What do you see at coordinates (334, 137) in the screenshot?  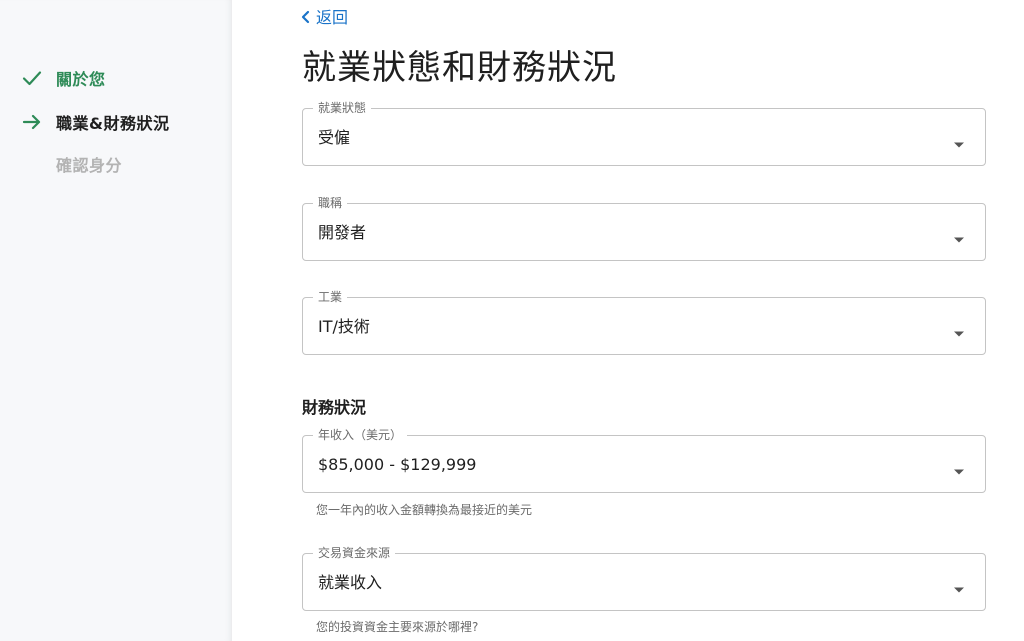 I see `field-value: 受僱` at bounding box center [334, 137].